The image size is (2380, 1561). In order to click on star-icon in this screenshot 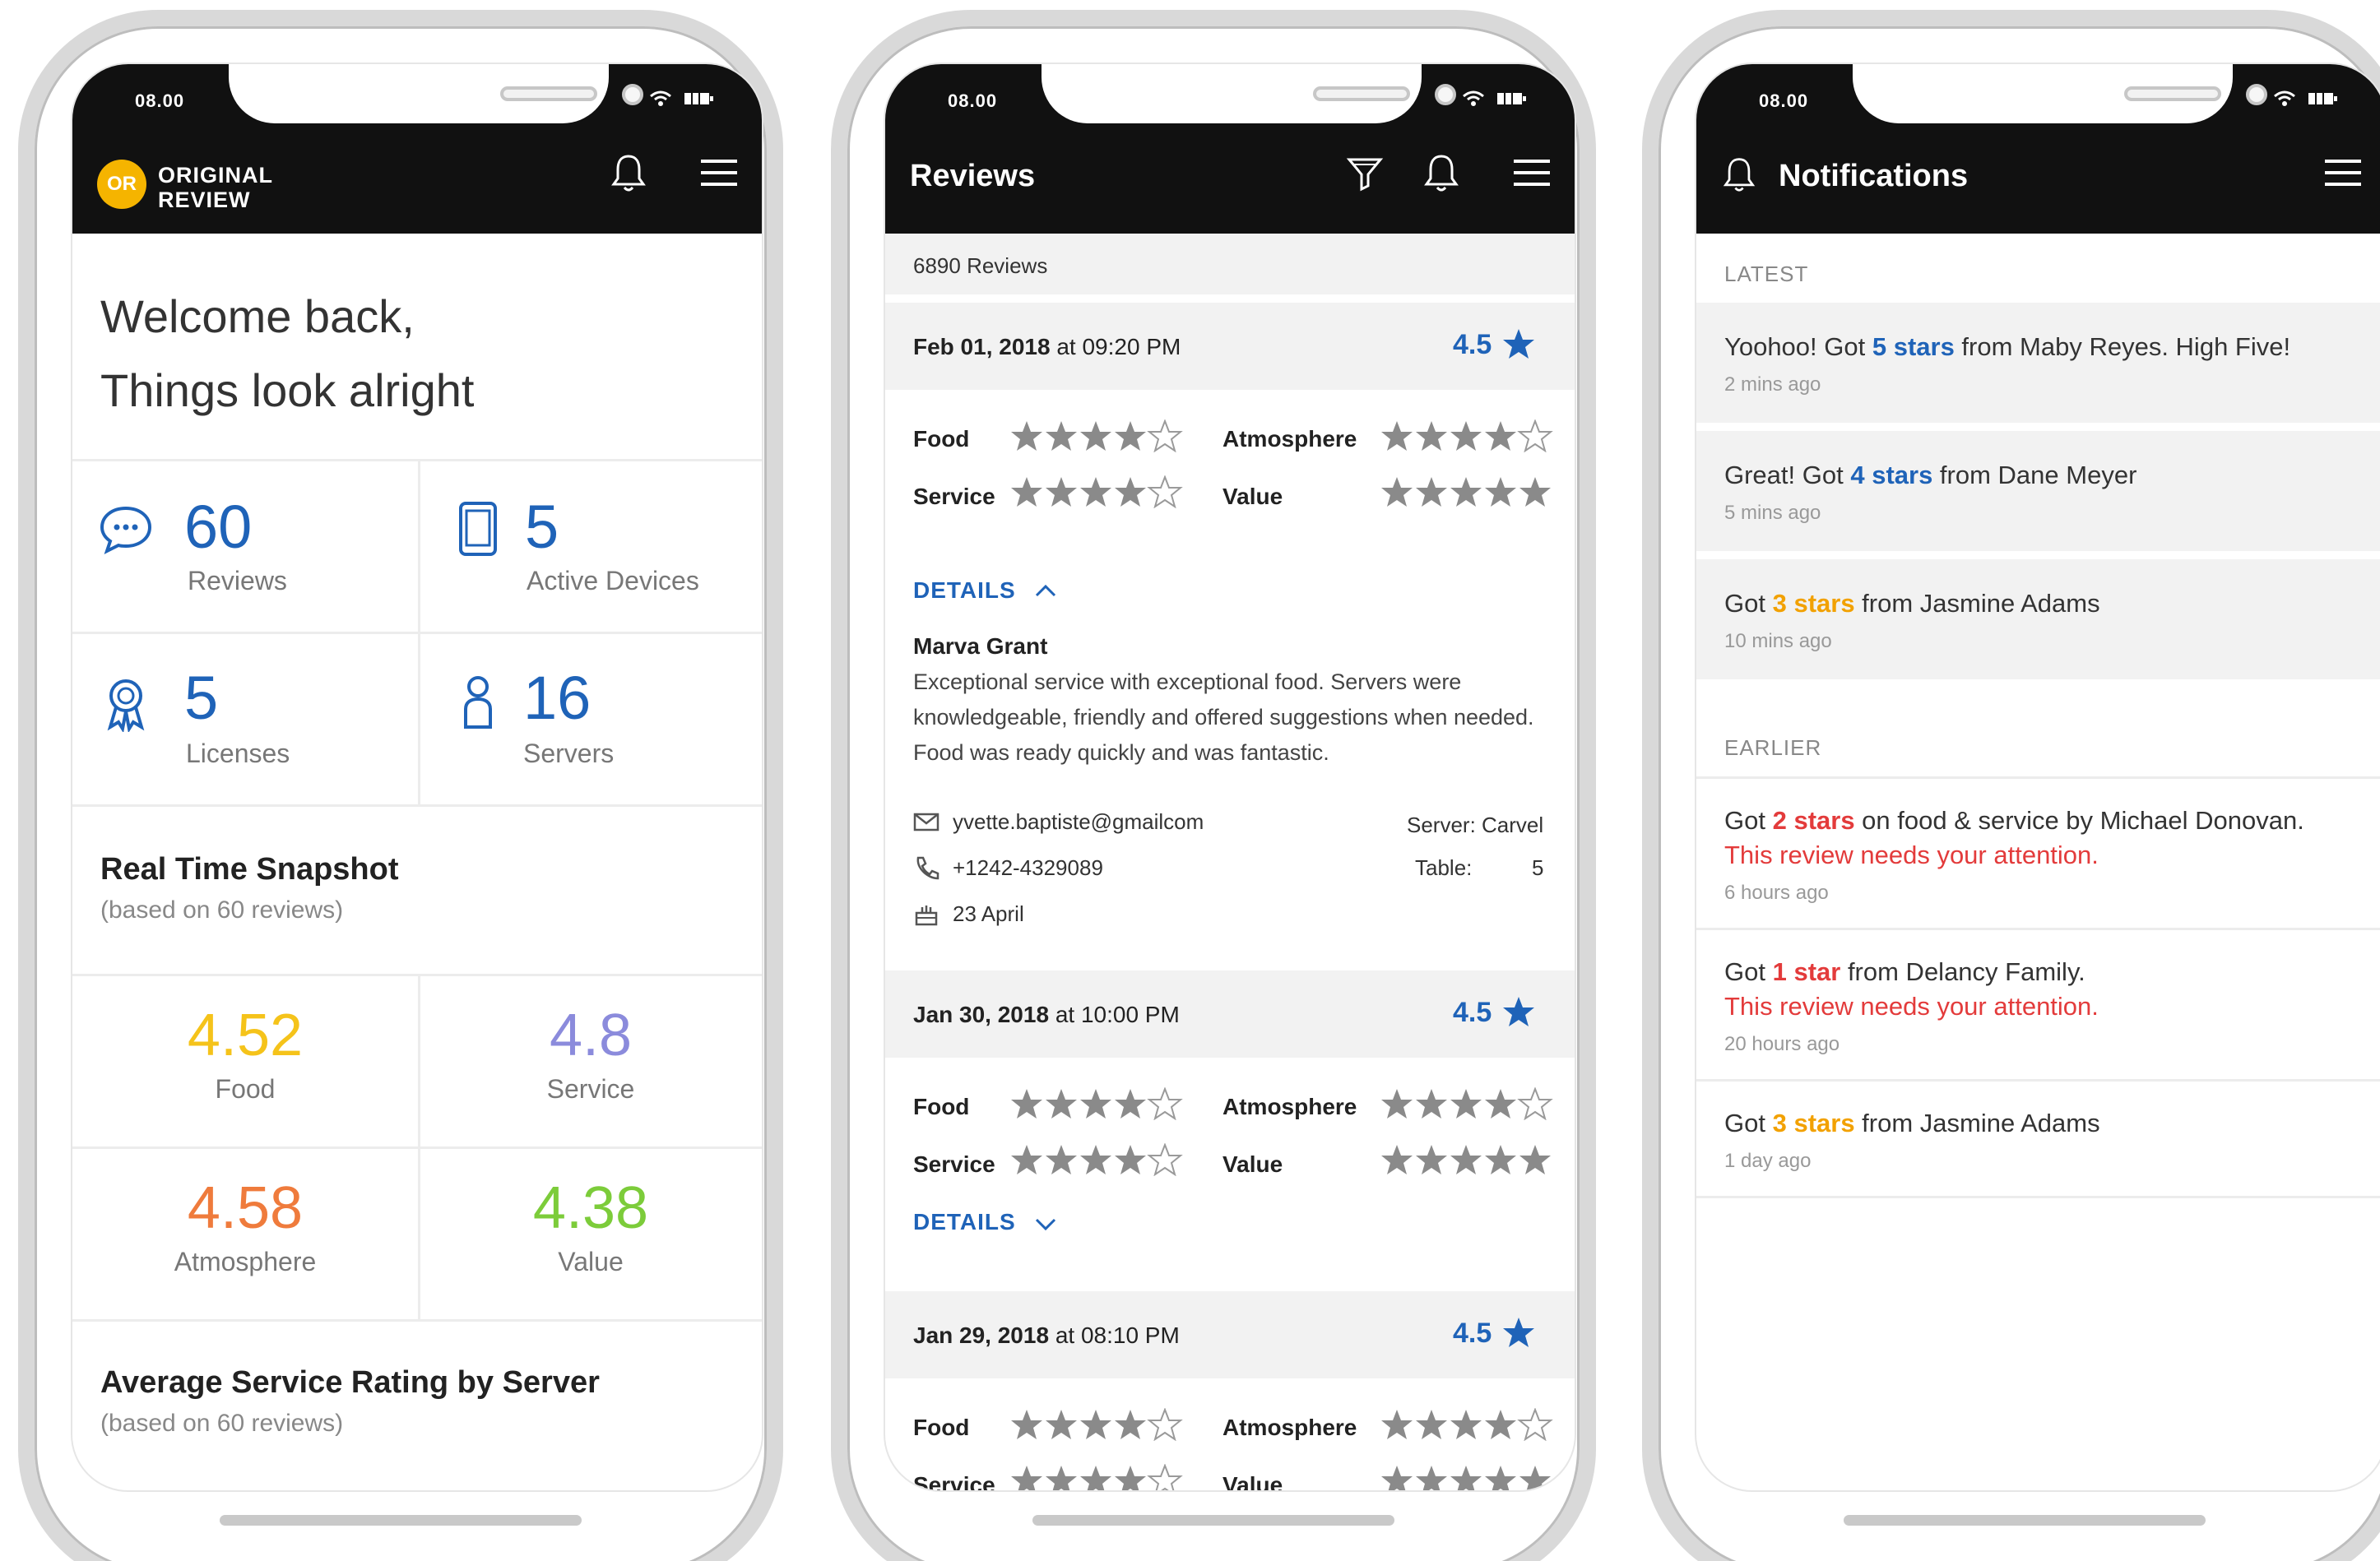, I will do `click(1518, 1011)`.